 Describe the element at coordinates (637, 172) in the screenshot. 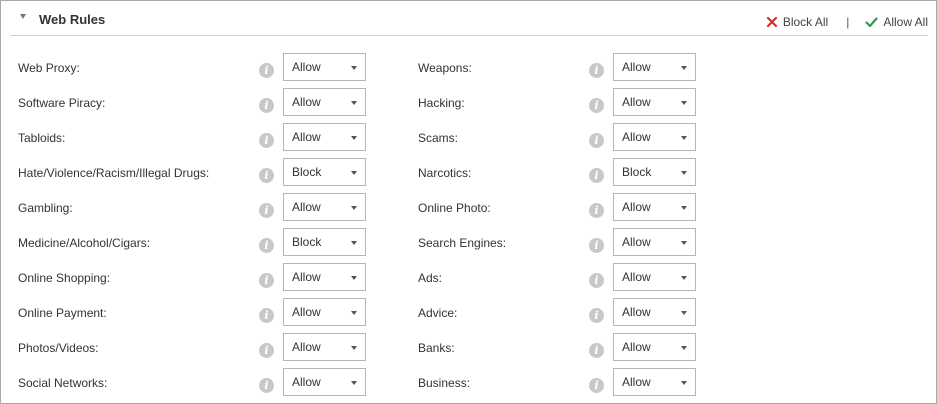

I see `rule-select-value: Block` at that location.